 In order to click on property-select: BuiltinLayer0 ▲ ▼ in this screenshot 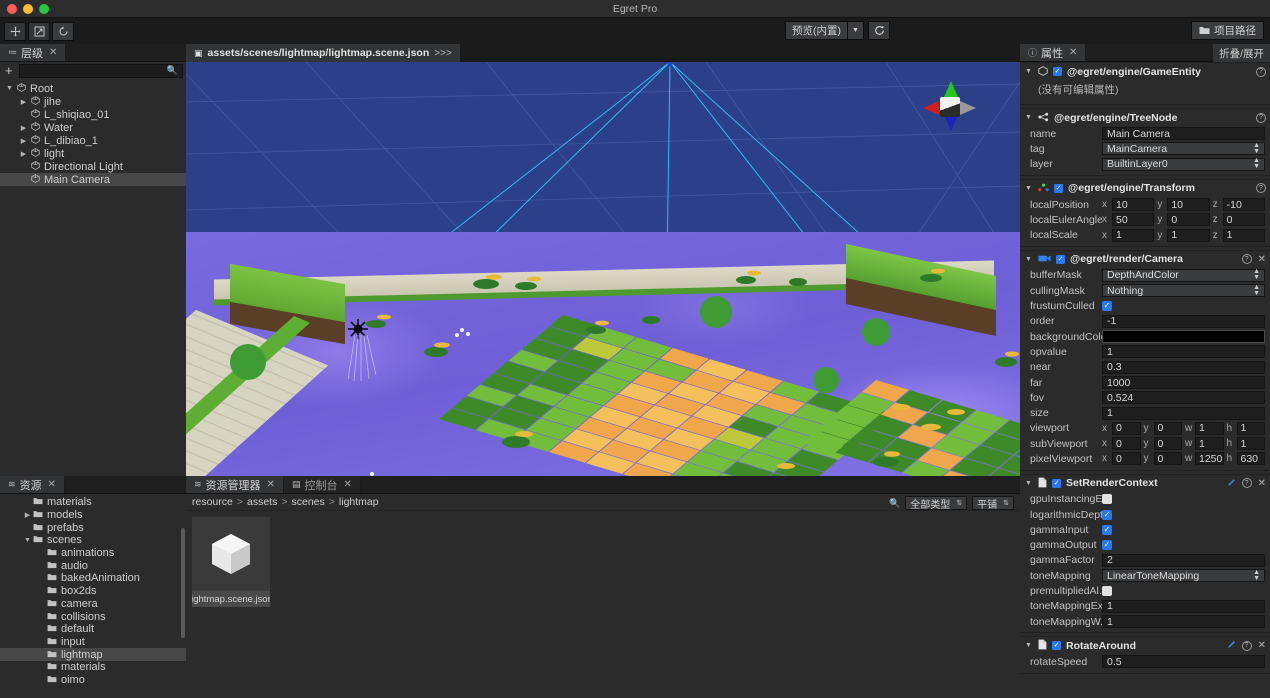, I will do `click(1183, 164)`.